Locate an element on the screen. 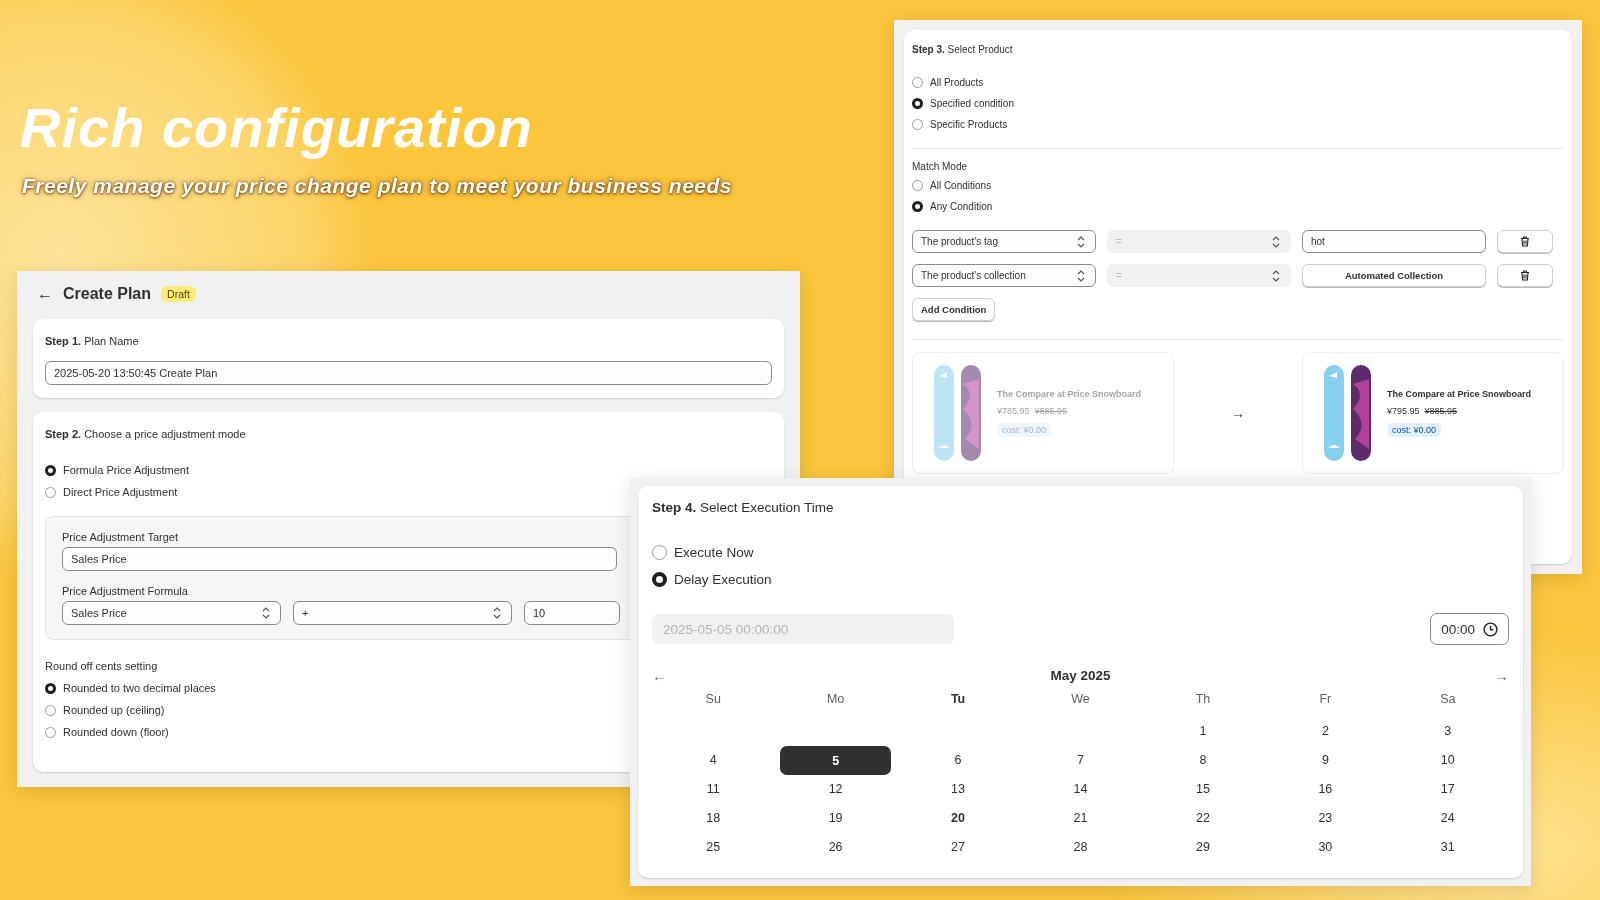 Image resolution: width=1600 pixels, height=900 pixels. calendar-day: 2 is located at coordinates (1325, 731).